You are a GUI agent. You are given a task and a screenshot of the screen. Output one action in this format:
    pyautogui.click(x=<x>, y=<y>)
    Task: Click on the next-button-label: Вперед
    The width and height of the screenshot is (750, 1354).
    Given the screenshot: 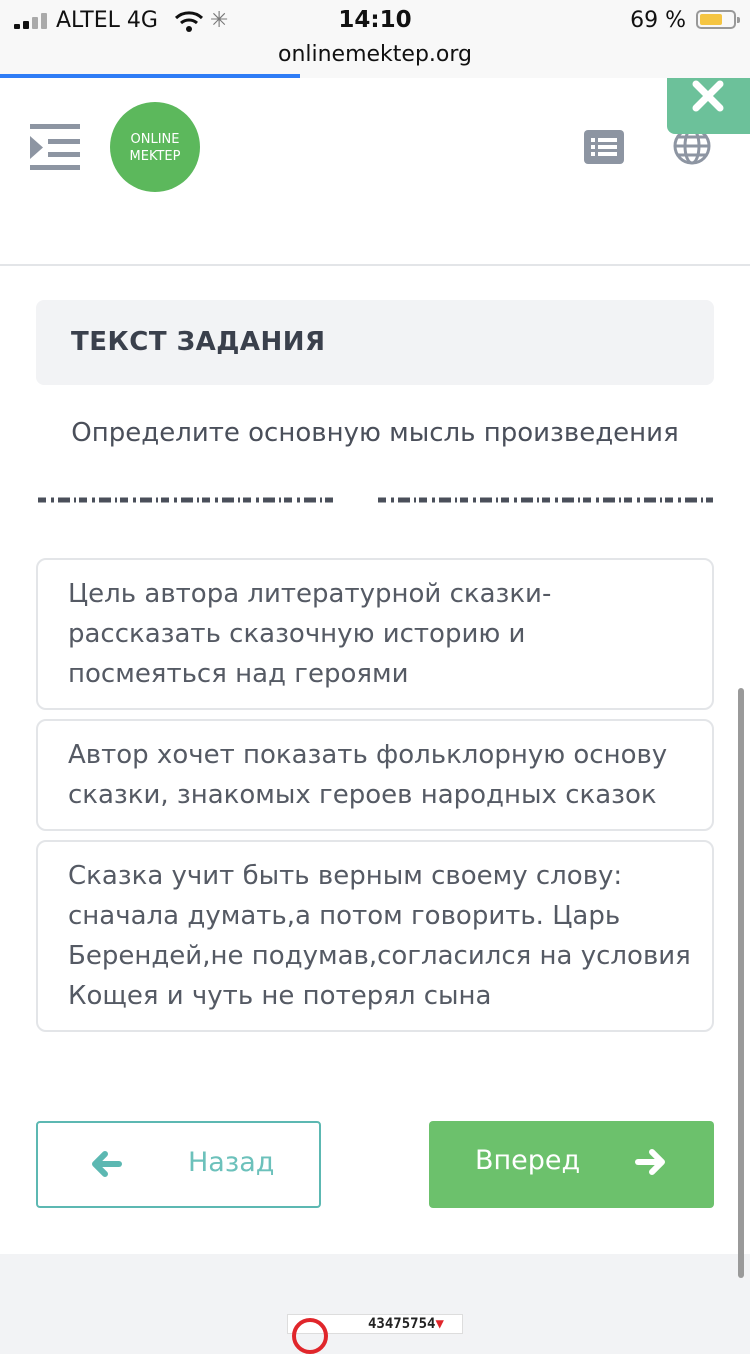 What is the action you would take?
    pyautogui.click(x=528, y=1160)
    